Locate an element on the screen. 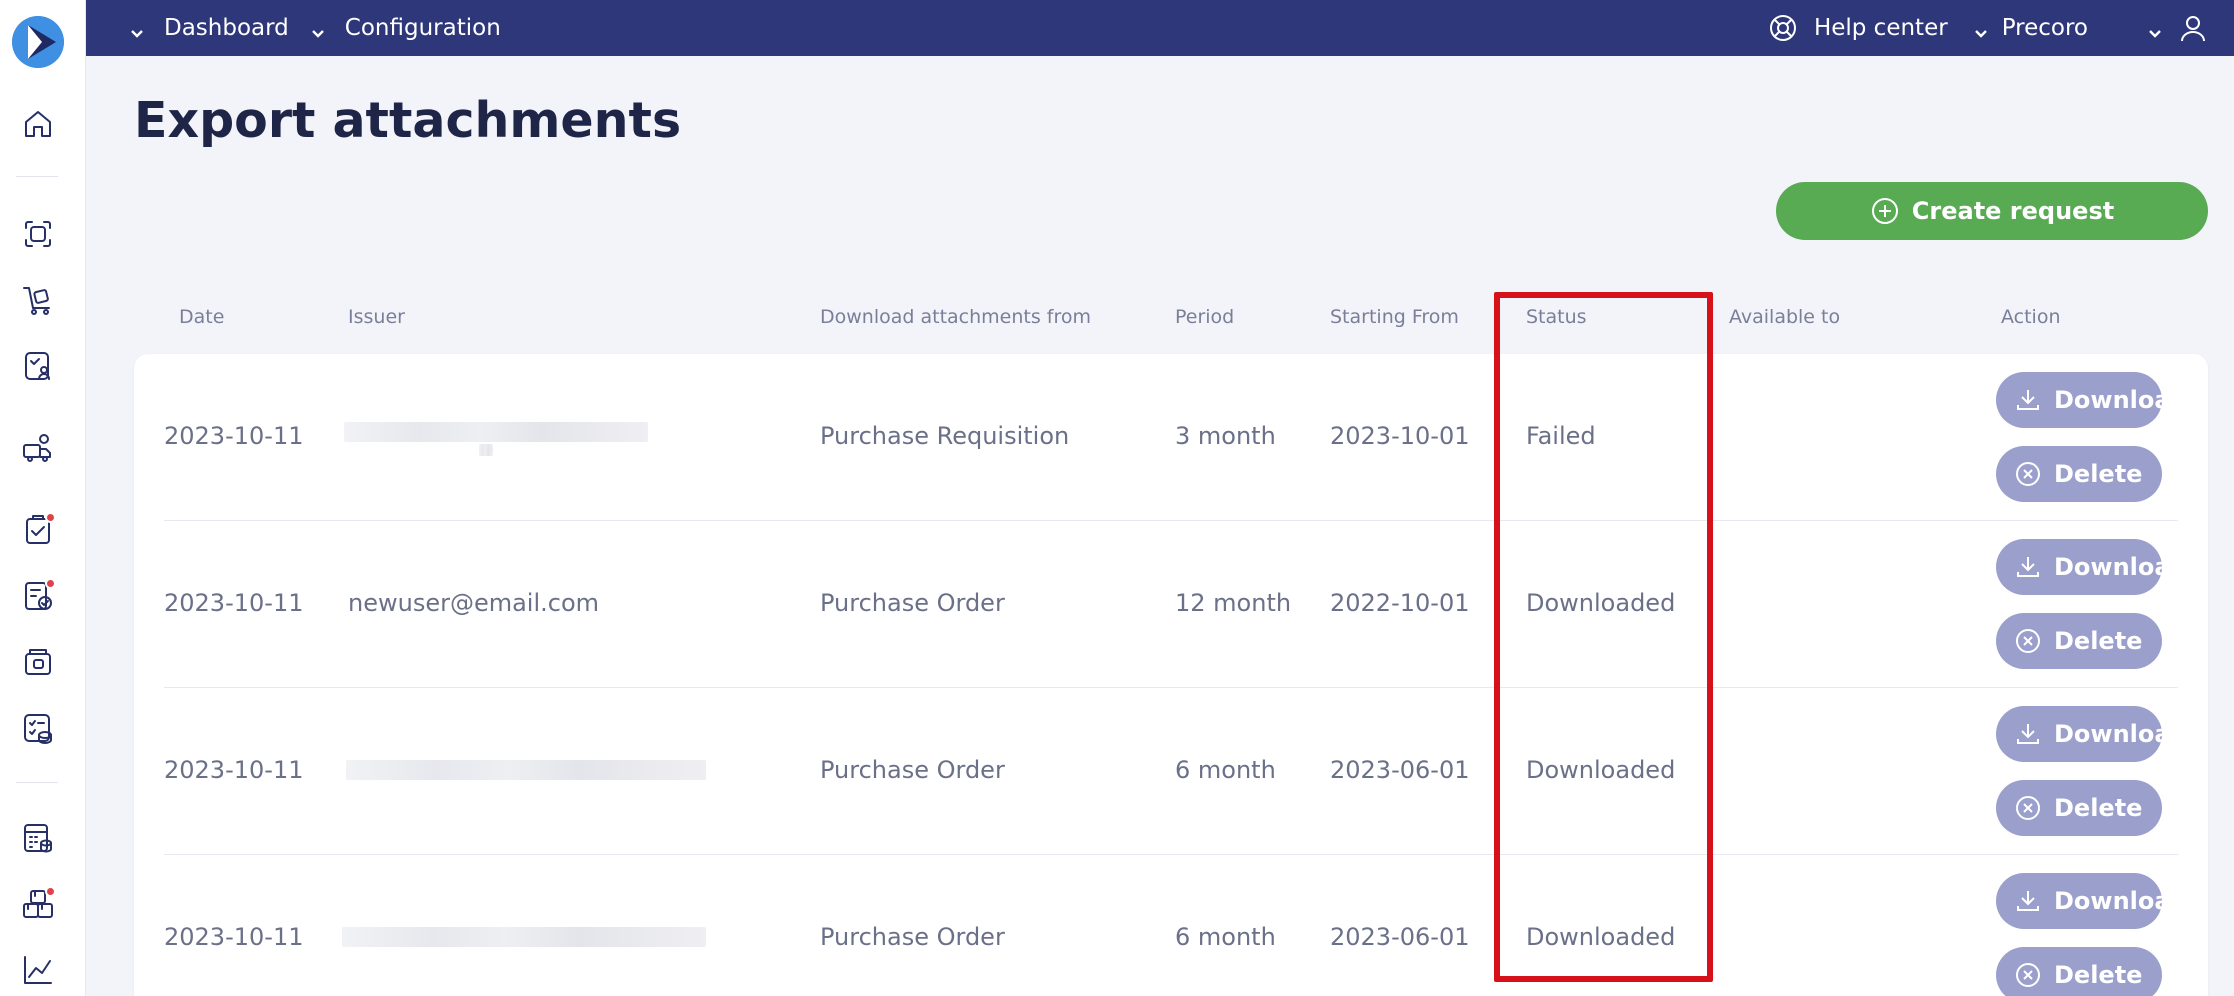 The height and width of the screenshot is (996, 2234). create-request-label: Create request is located at coordinates (2013, 211).